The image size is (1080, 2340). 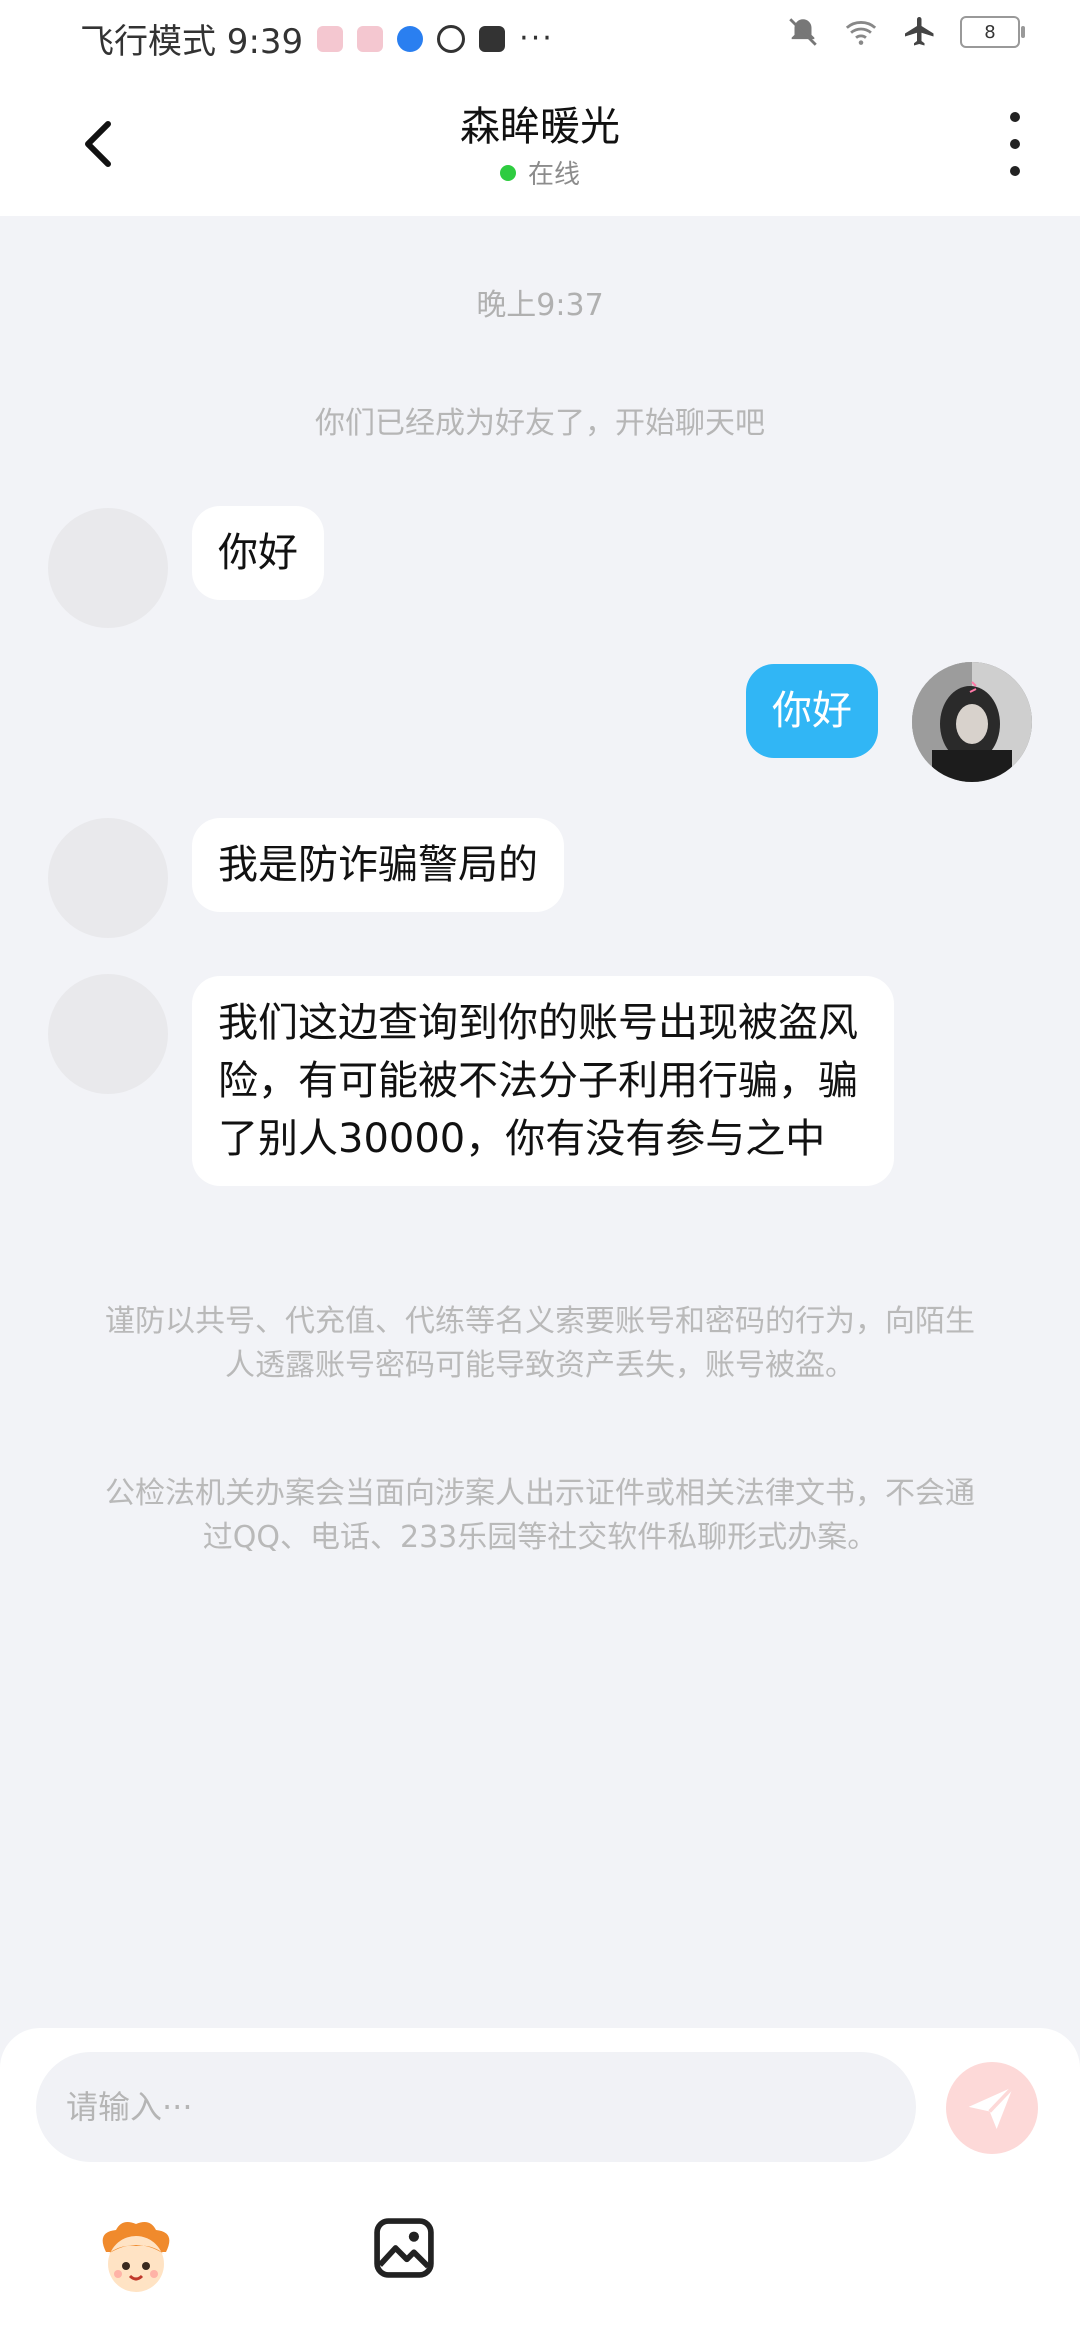 I want to click on online-status-label: 在线, so click(x=553, y=175).